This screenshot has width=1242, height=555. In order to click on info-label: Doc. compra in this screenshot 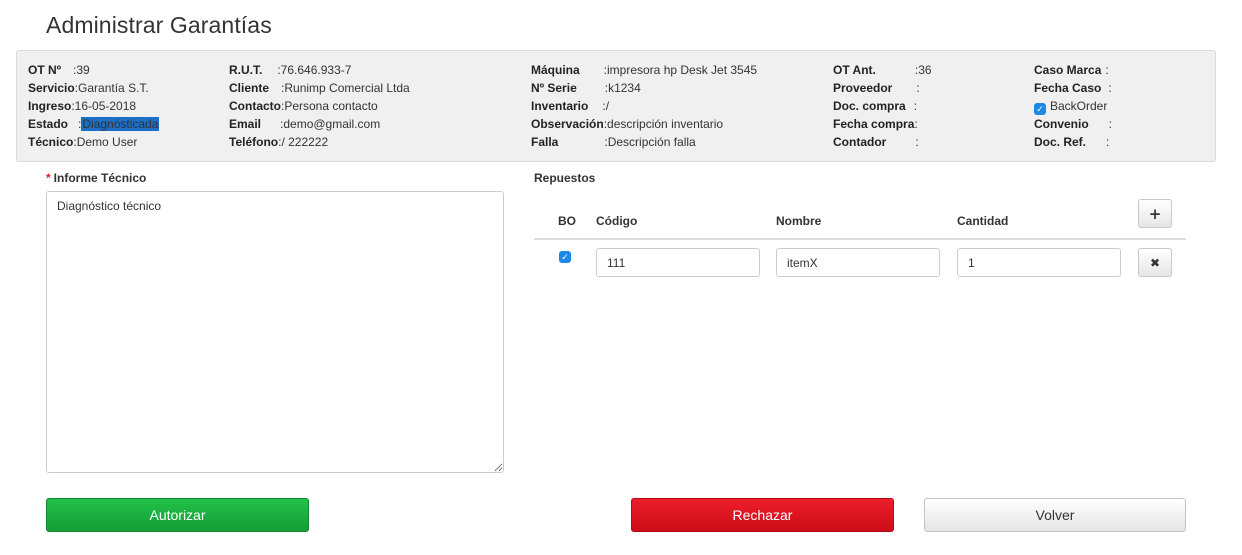, I will do `click(869, 106)`.